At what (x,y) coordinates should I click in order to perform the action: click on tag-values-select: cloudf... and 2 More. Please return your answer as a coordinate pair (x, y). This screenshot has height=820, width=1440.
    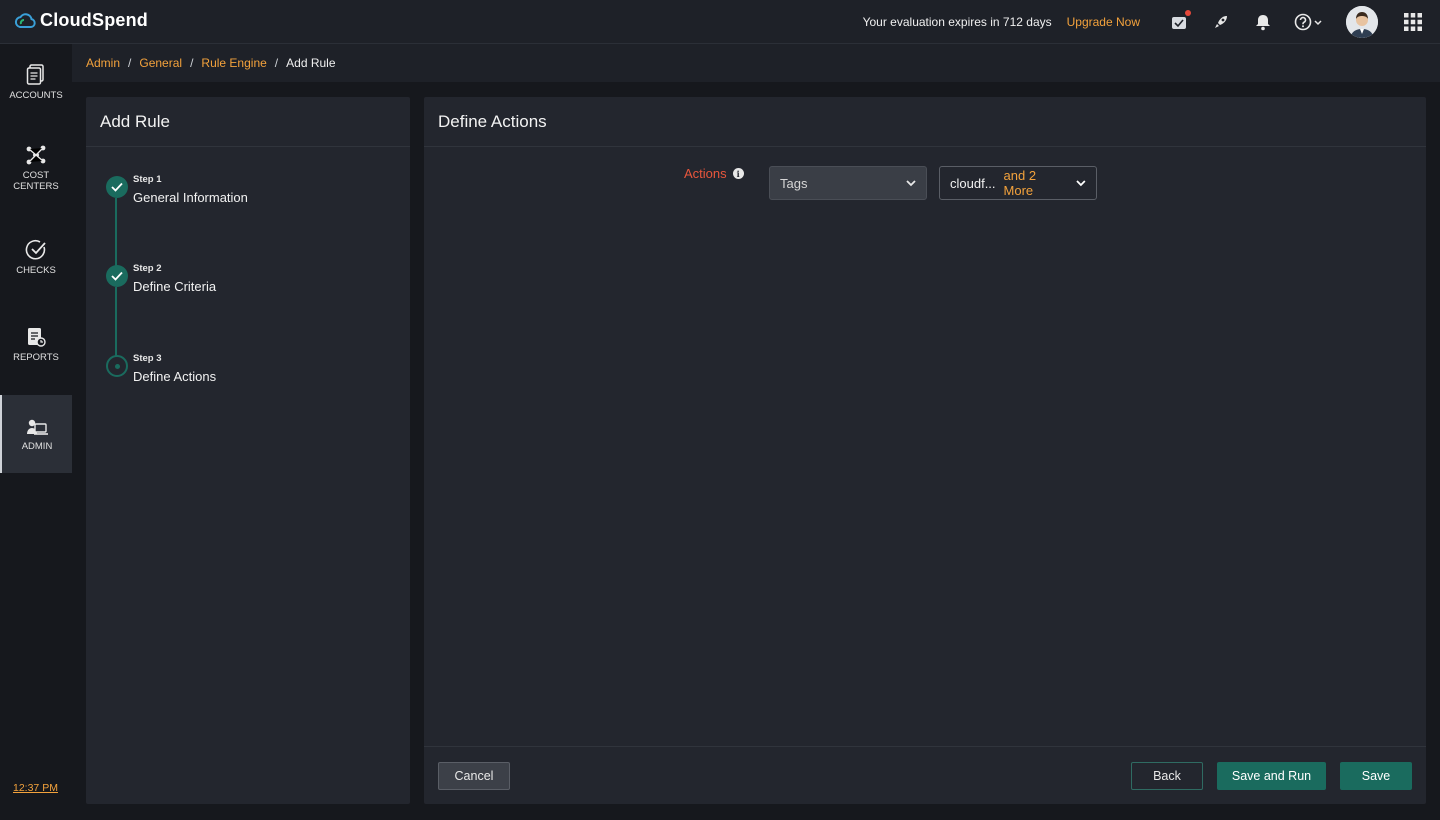
    Looking at the image, I should click on (1018, 183).